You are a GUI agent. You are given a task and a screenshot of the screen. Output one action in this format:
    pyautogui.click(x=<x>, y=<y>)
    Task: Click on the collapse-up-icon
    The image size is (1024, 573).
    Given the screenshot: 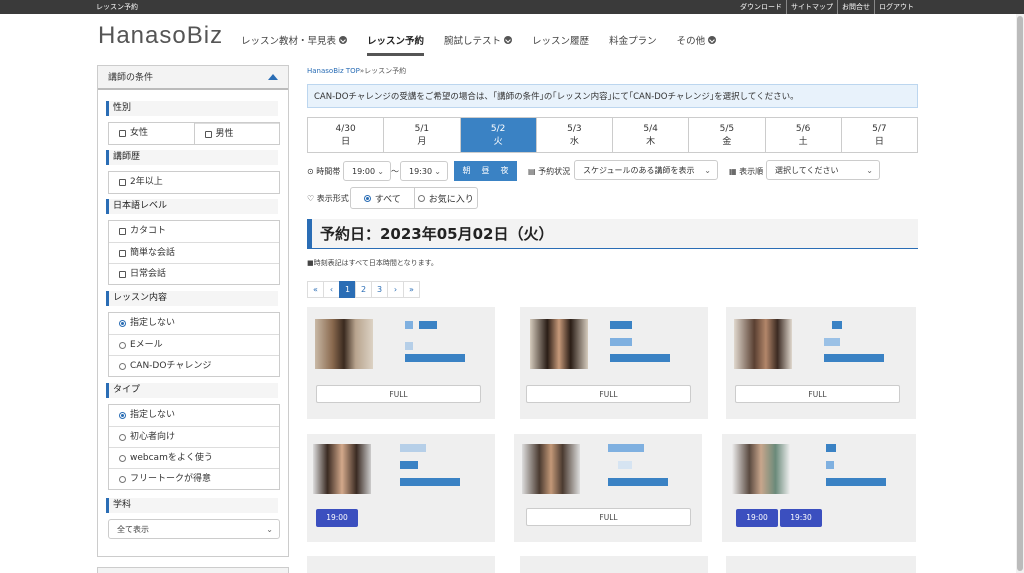 What is the action you would take?
    pyautogui.click(x=273, y=77)
    